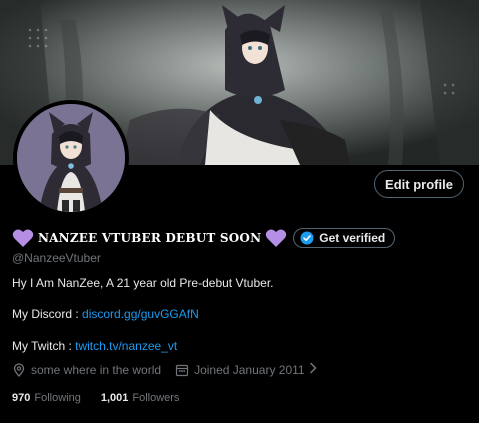  I want to click on joined-item: Joined January 2011, so click(246, 369).